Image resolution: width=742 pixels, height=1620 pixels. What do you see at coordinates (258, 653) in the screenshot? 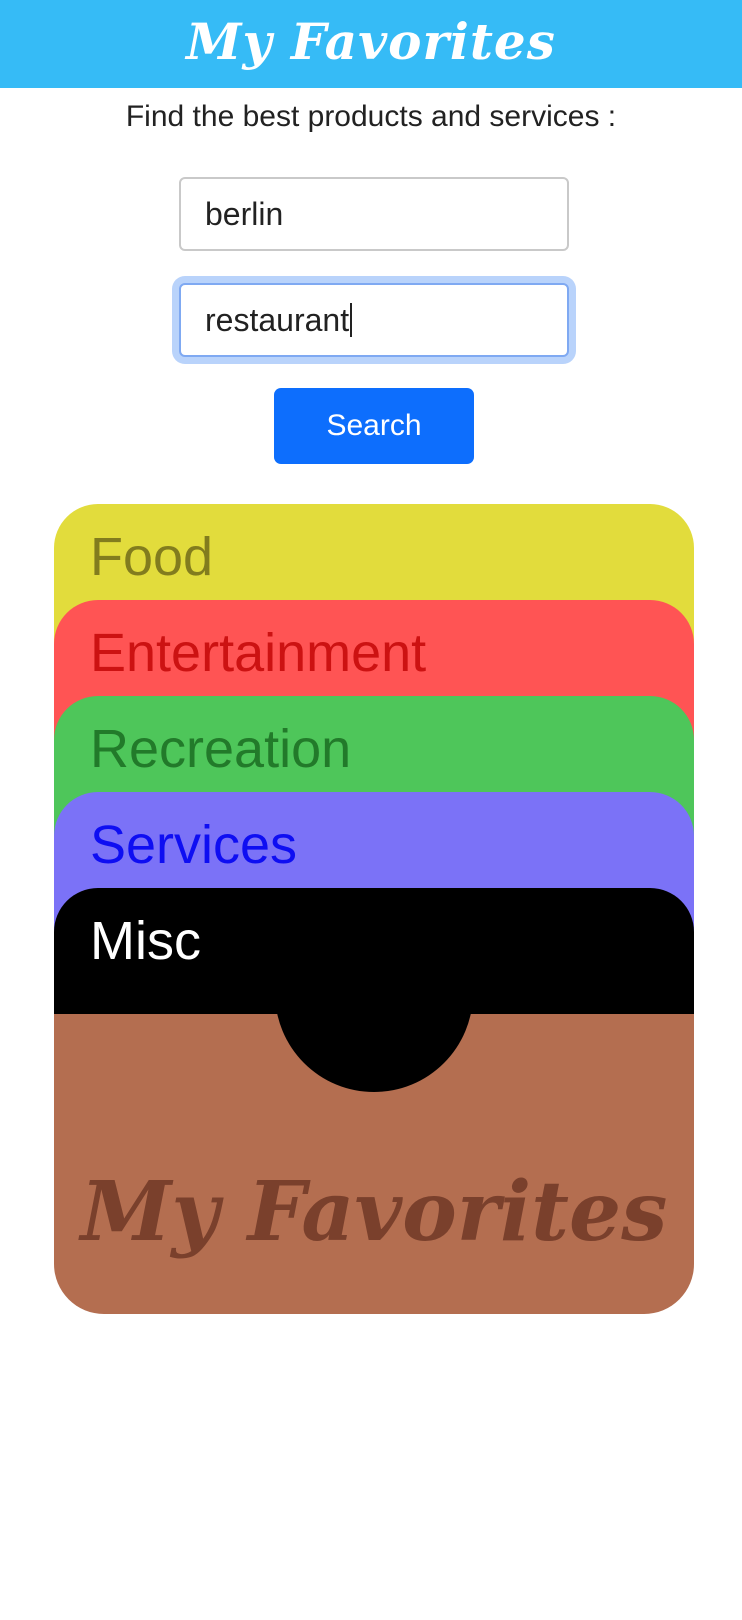
I see `category-label-entertainment: Entertainment` at bounding box center [258, 653].